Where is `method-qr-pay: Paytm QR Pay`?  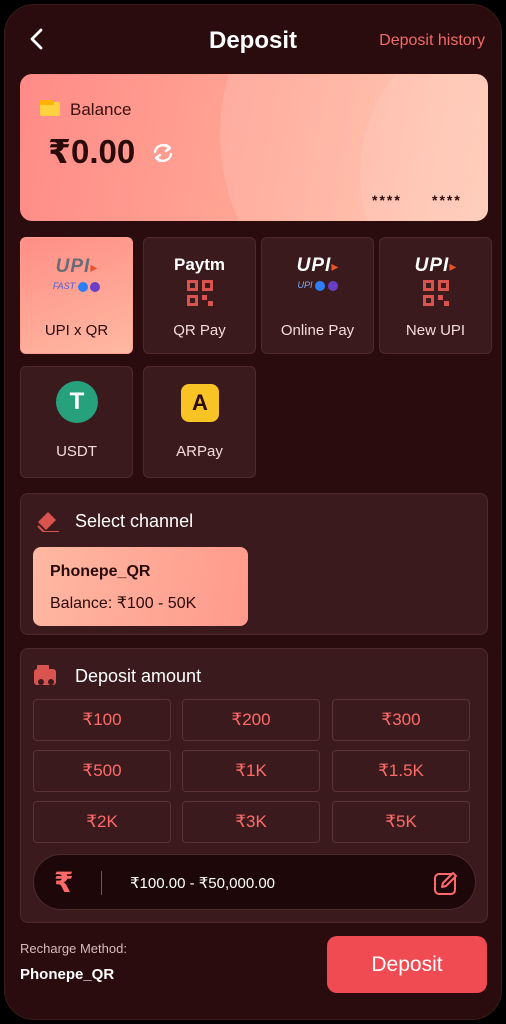 method-qr-pay: Paytm QR Pay is located at coordinates (199, 295).